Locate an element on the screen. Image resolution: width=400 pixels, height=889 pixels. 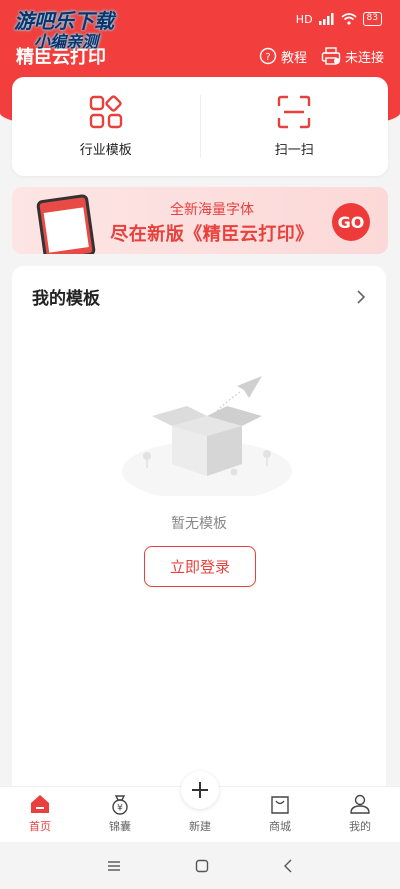
banner-title: 尽在新版《精臣云打印》 is located at coordinates (212, 234).